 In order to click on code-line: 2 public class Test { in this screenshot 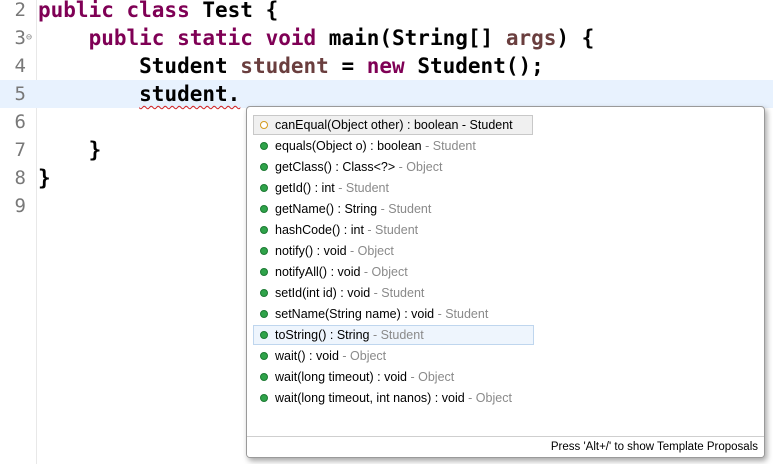, I will do `click(386, 12)`.